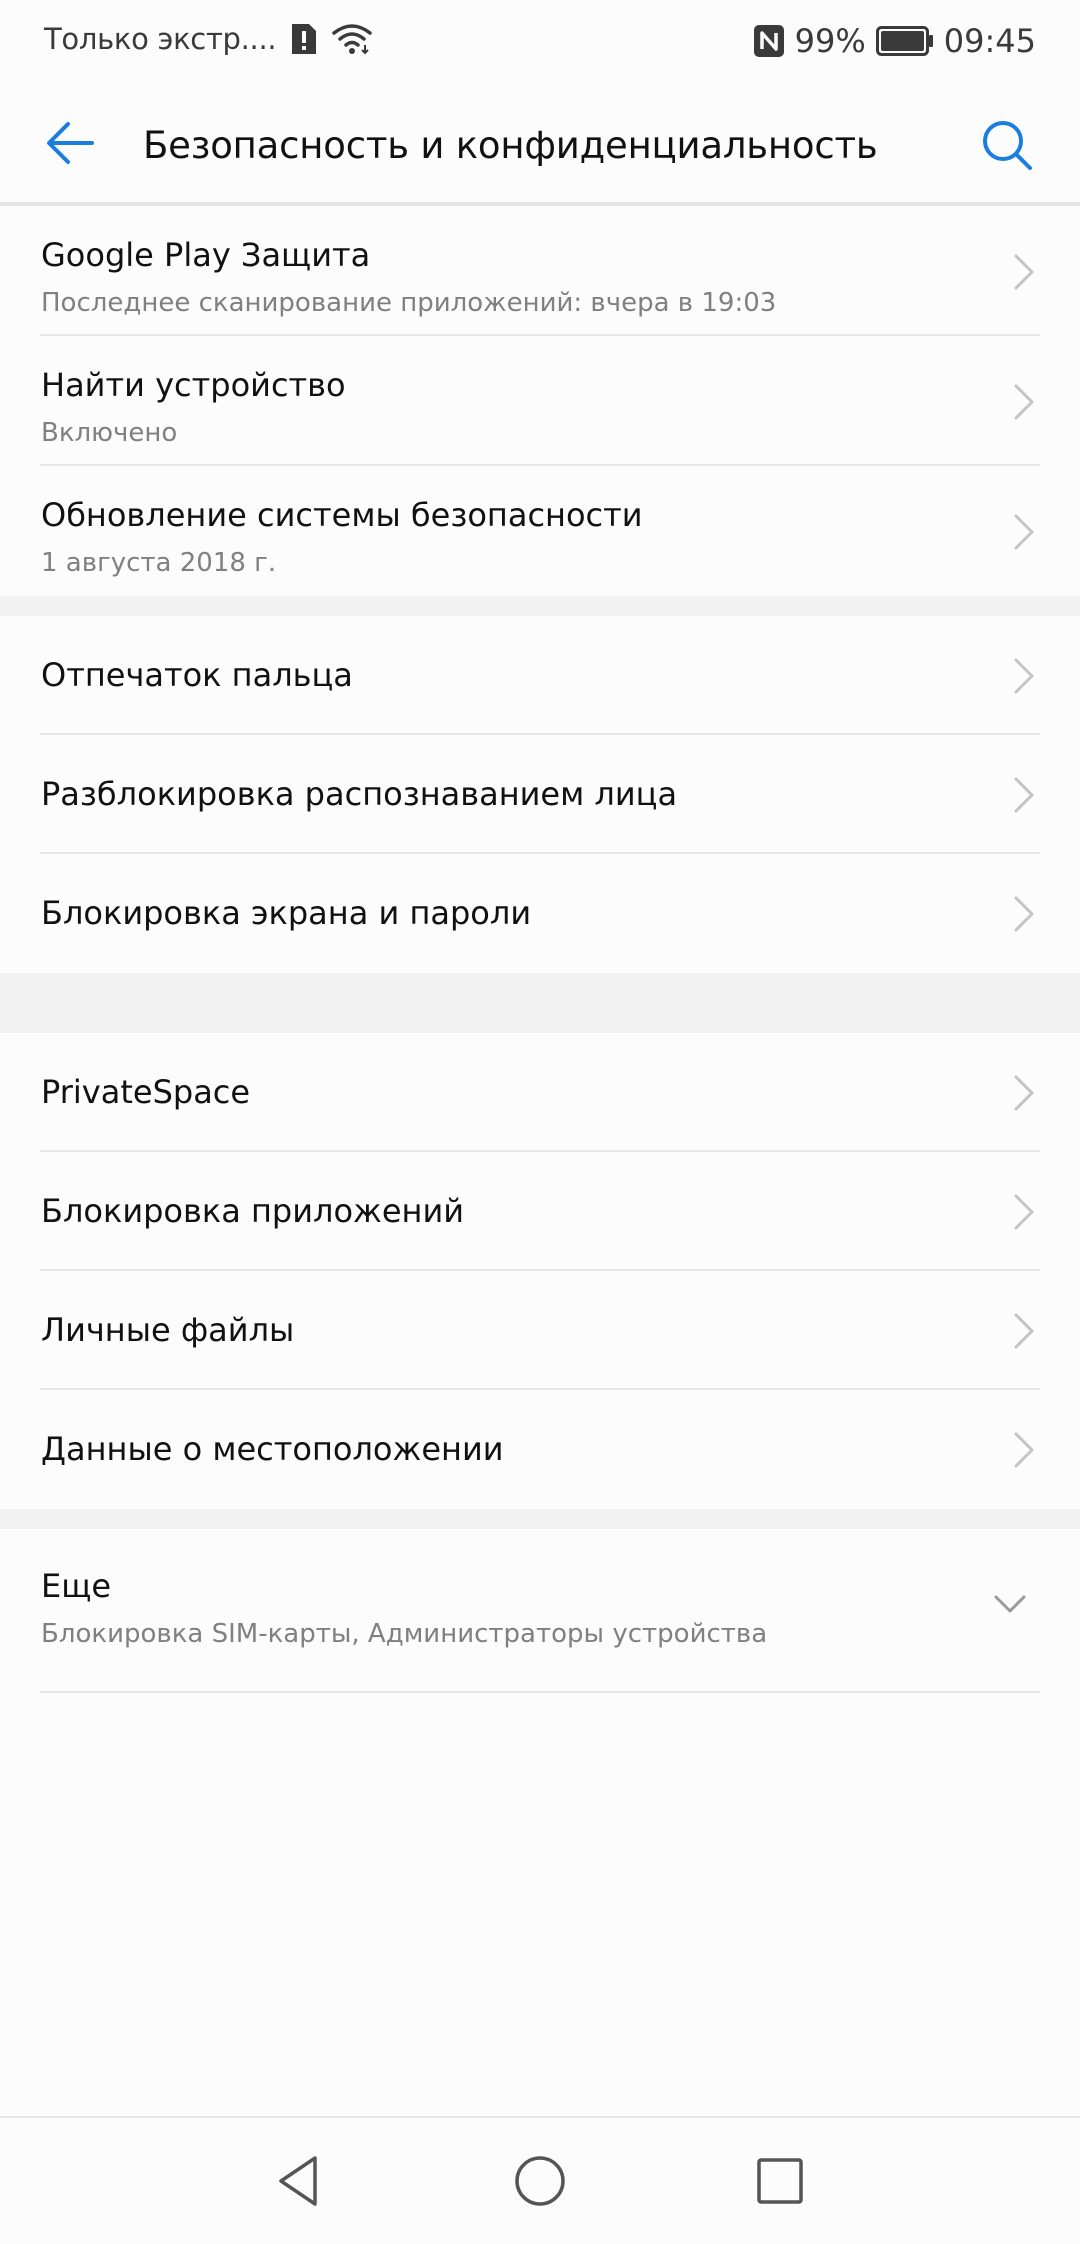  Describe the element at coordinates (272, 1449) in the screenshot. I see `item-title: Данные о местоположении` at that location.